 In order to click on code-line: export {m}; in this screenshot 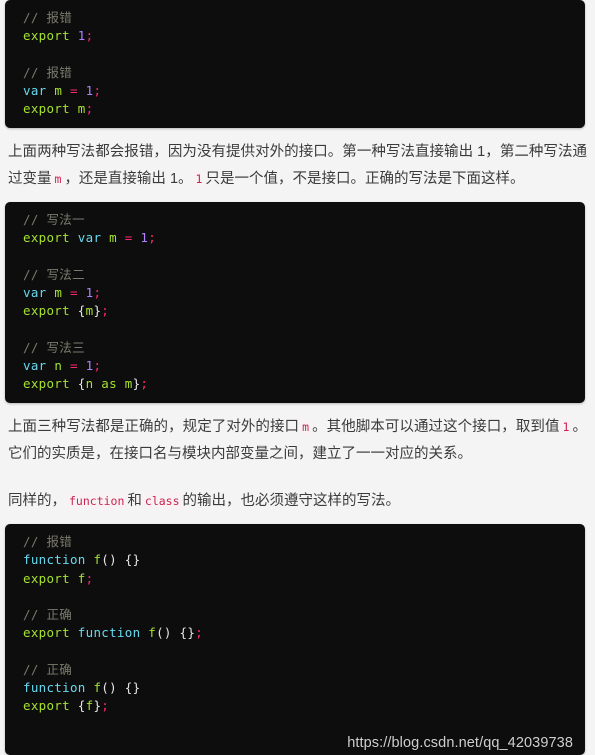, I will do `click(295, 311)`.